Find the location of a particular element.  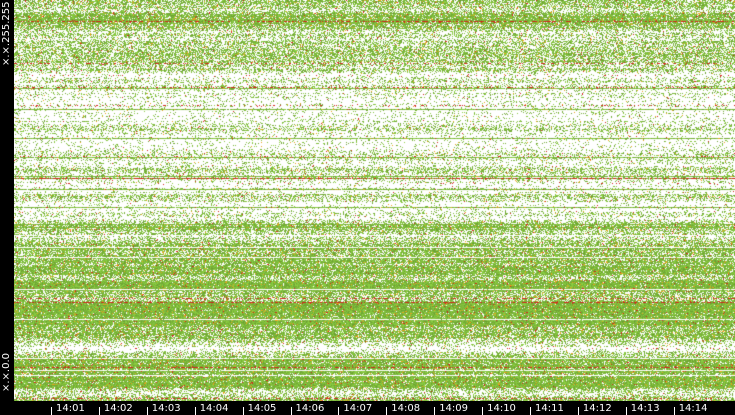

x-tick-label: 14:10 is located at coordinates (499, 409).